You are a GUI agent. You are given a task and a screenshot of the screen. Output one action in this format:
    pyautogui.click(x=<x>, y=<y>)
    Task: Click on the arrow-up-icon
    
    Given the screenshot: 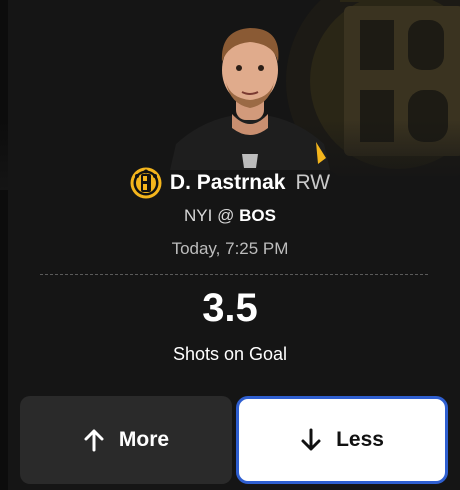 What is the action you would take?
    pyautogui.click(x=94, y=440)
    